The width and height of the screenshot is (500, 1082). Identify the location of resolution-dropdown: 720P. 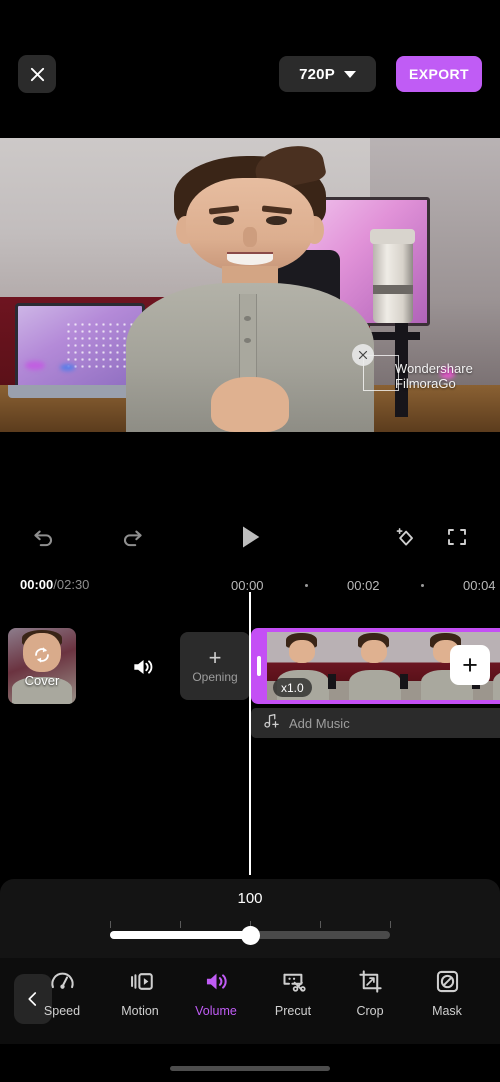
(327, 74).